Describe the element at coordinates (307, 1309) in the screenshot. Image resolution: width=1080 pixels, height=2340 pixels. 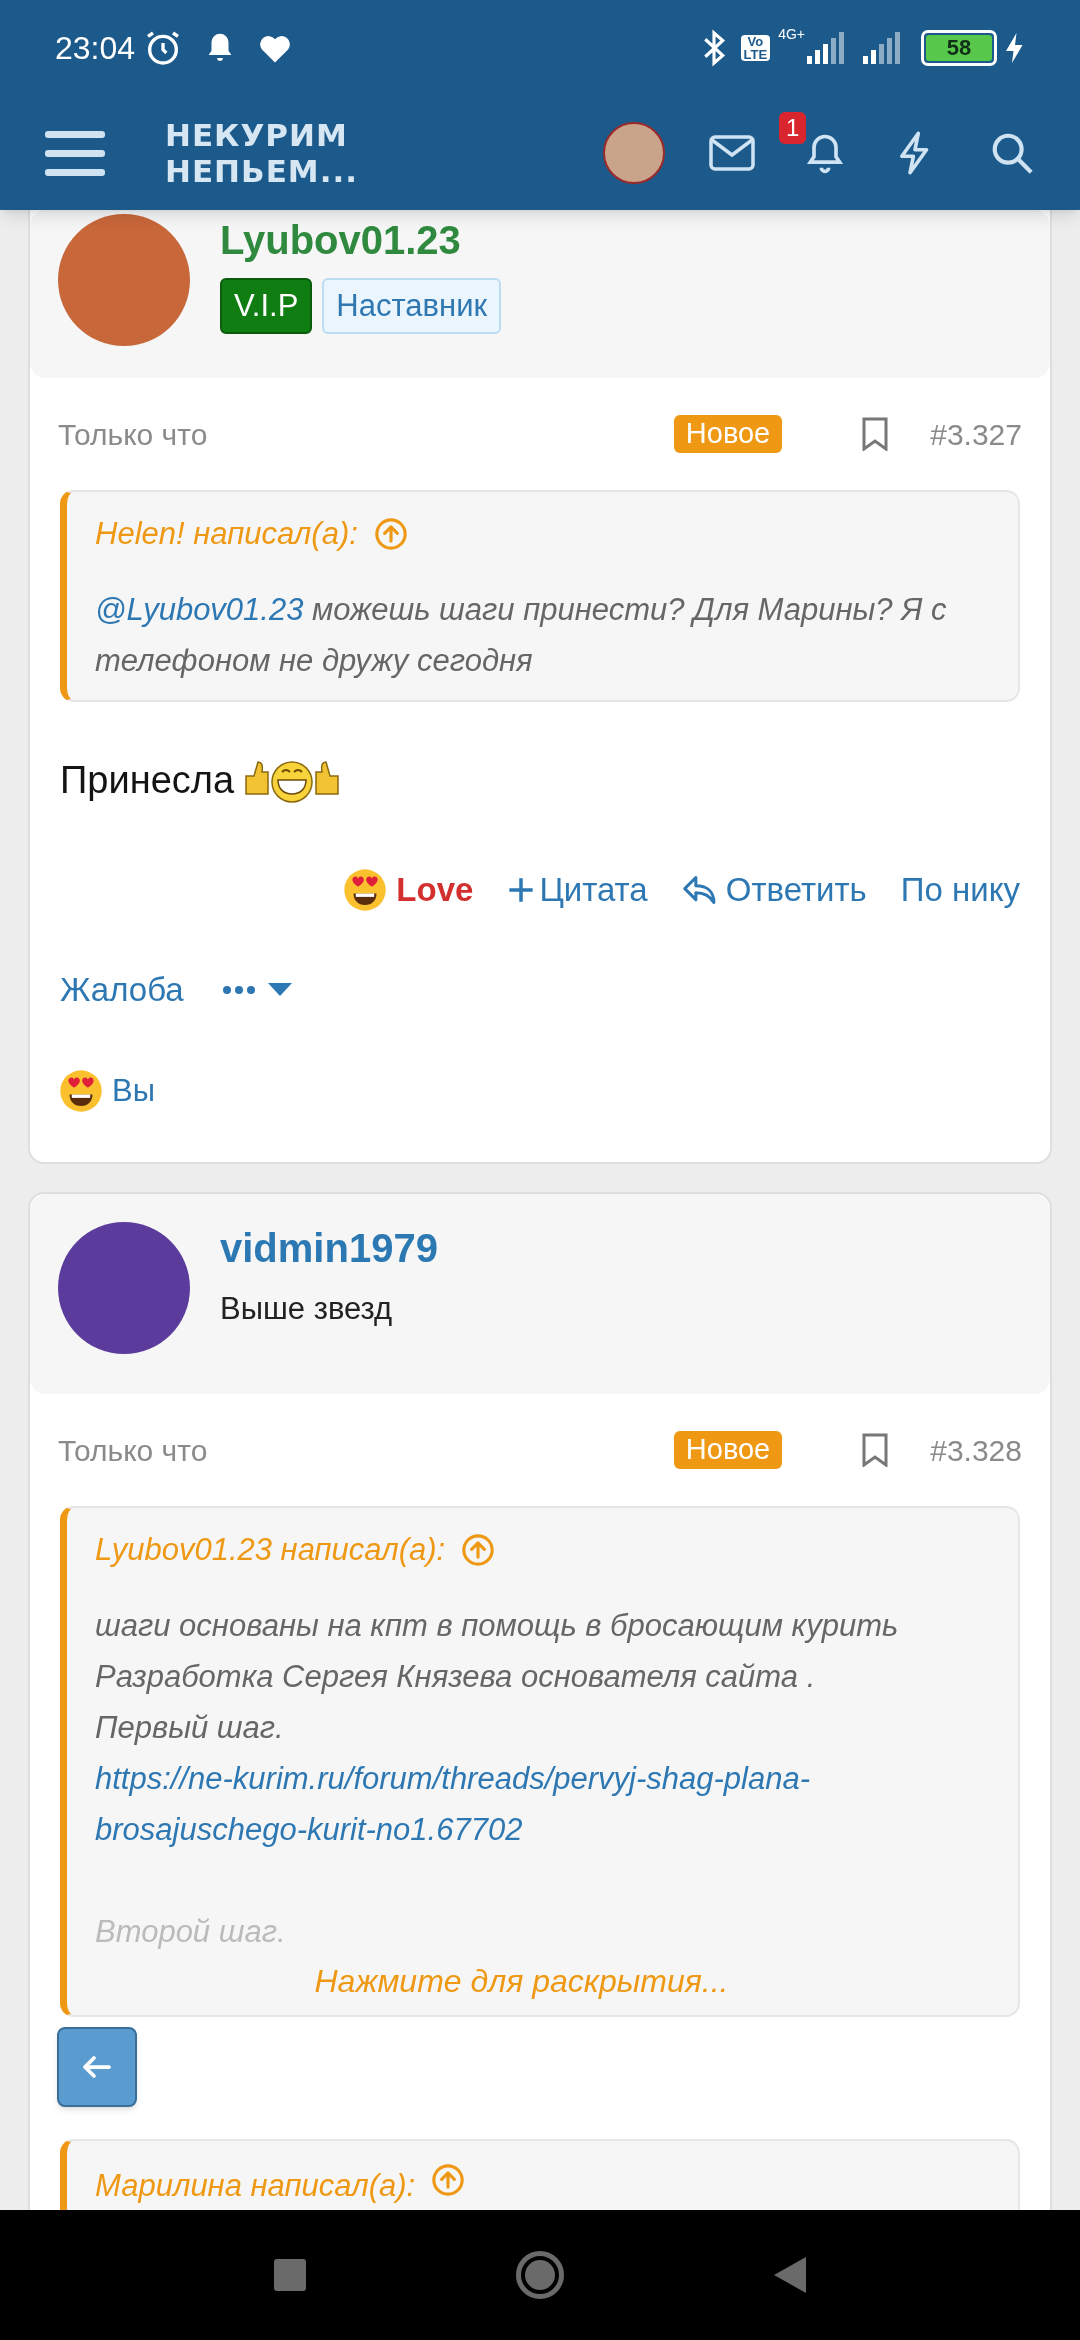
I see `user-title: Выше звезд` at that location.